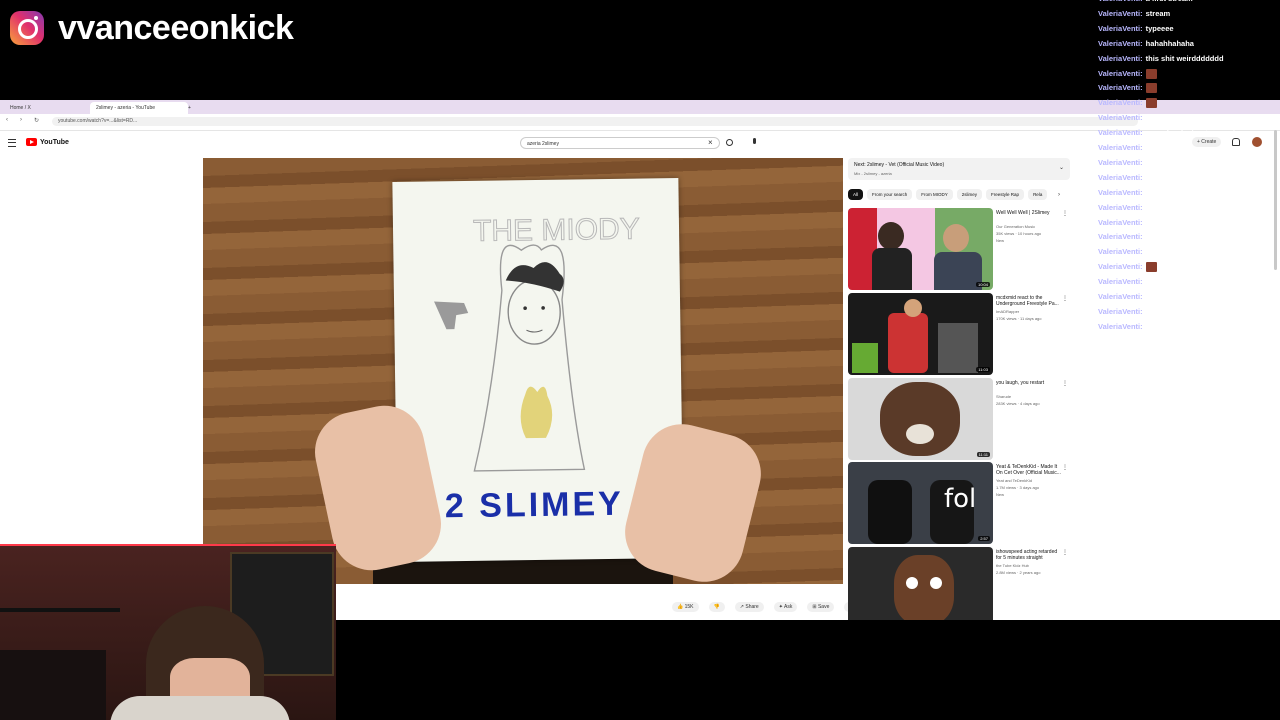 Image resolution: width=1280 pixels, height=720 pixels. I want to click on chat-message: ValeriaVenti: hahahhahaha, so click(1146, 43).